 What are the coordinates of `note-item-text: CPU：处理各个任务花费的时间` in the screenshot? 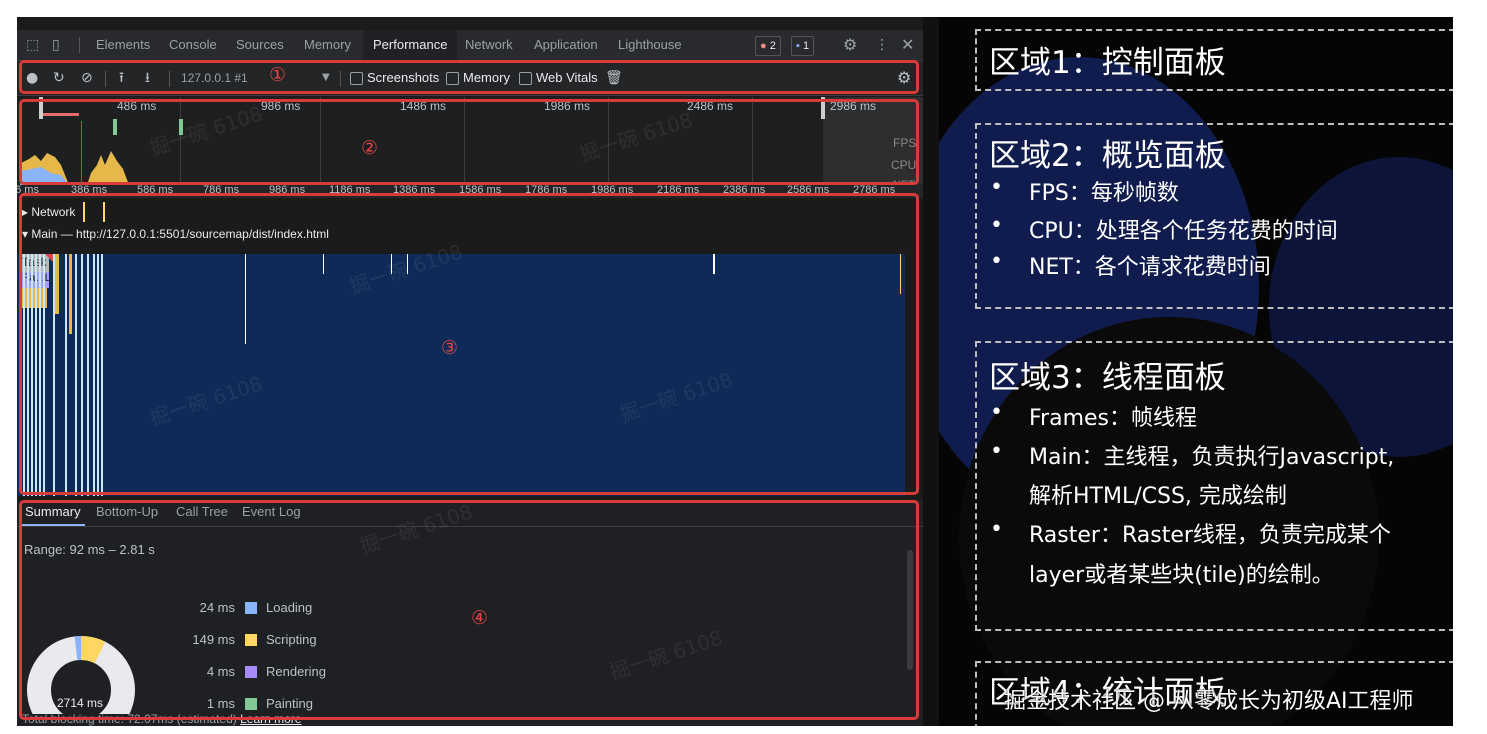 It's located at (1183, 231).